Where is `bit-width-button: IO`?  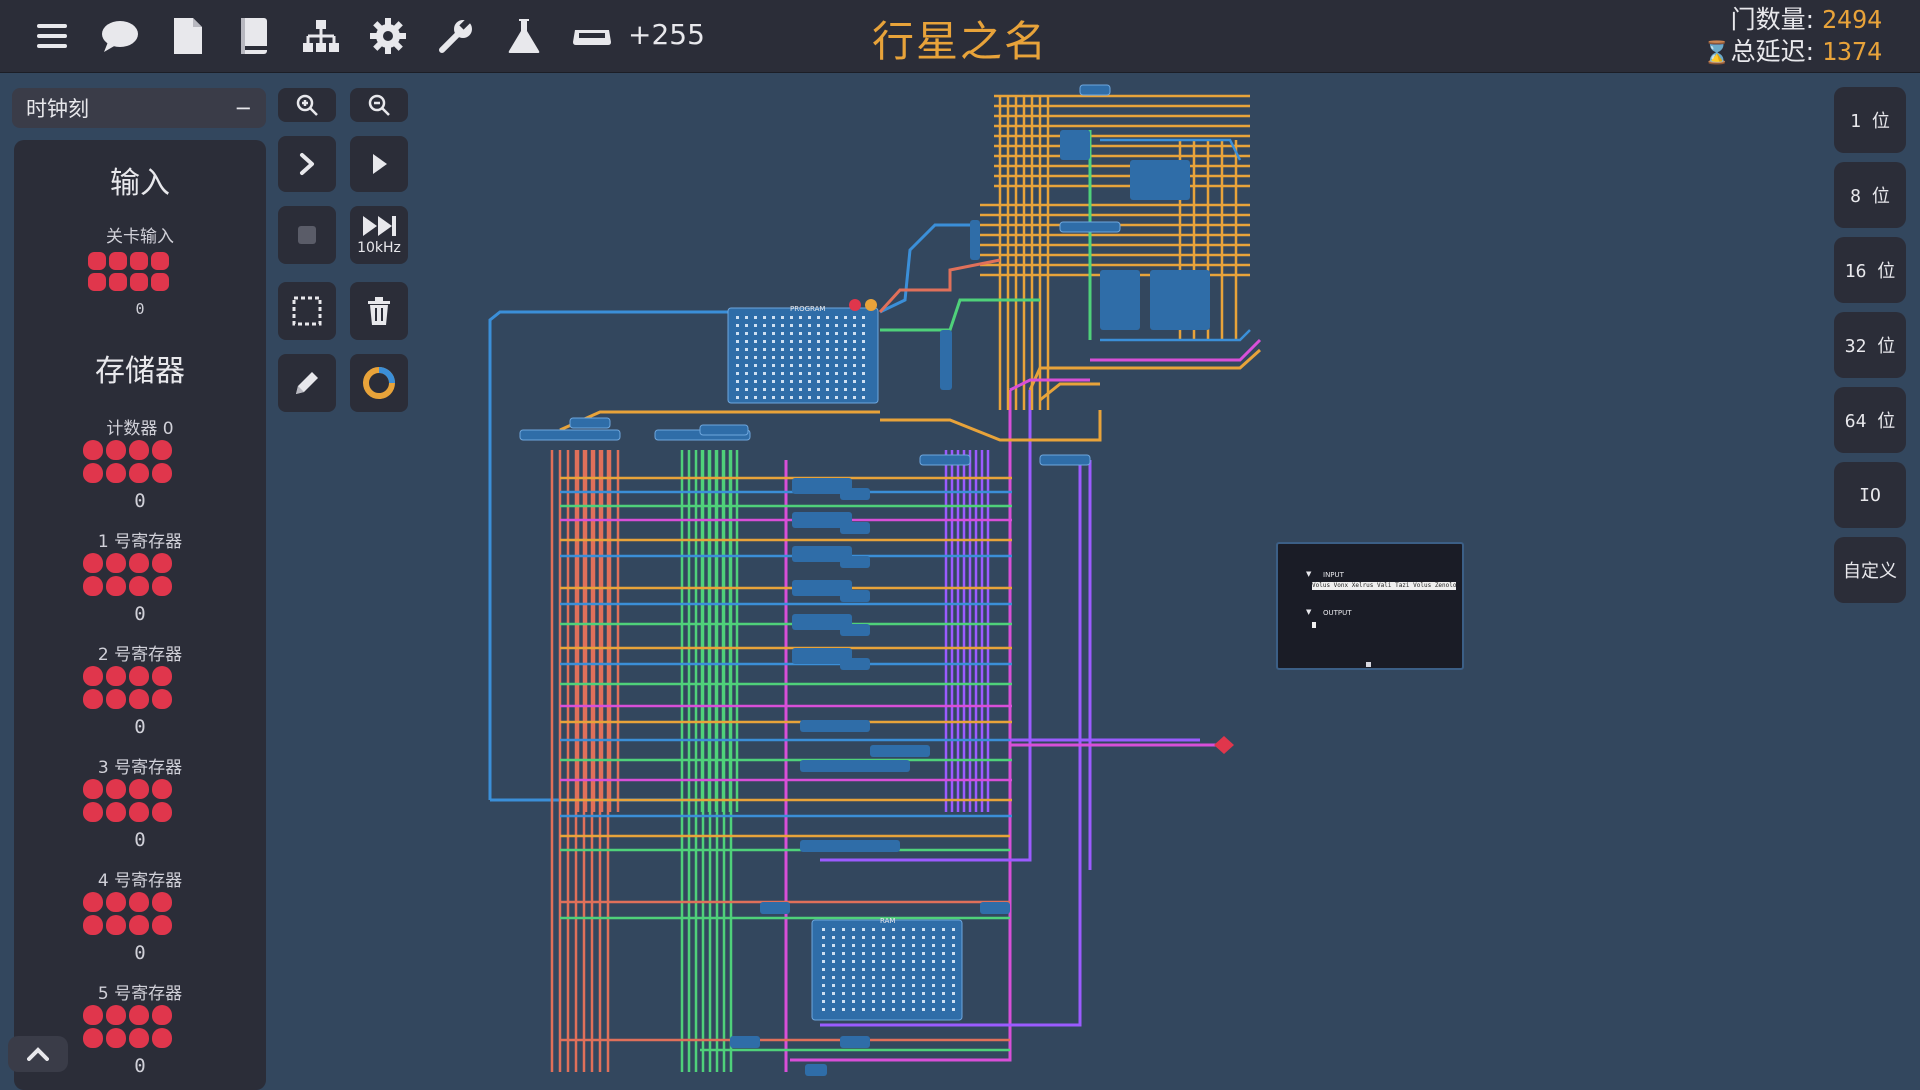 bit-width-button: IO is located at coordinates (1870, 495).